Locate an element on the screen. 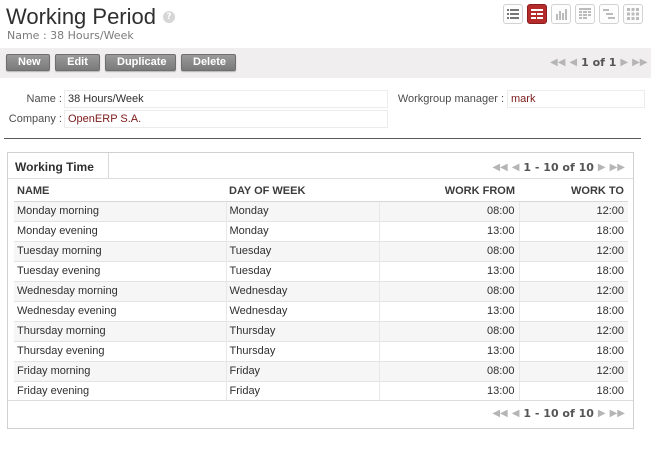 The width and height of the screenshot is (651, 451). table-row: Thursday evening Thursday 13:00 18:00 is located at coordinates (321, 350).